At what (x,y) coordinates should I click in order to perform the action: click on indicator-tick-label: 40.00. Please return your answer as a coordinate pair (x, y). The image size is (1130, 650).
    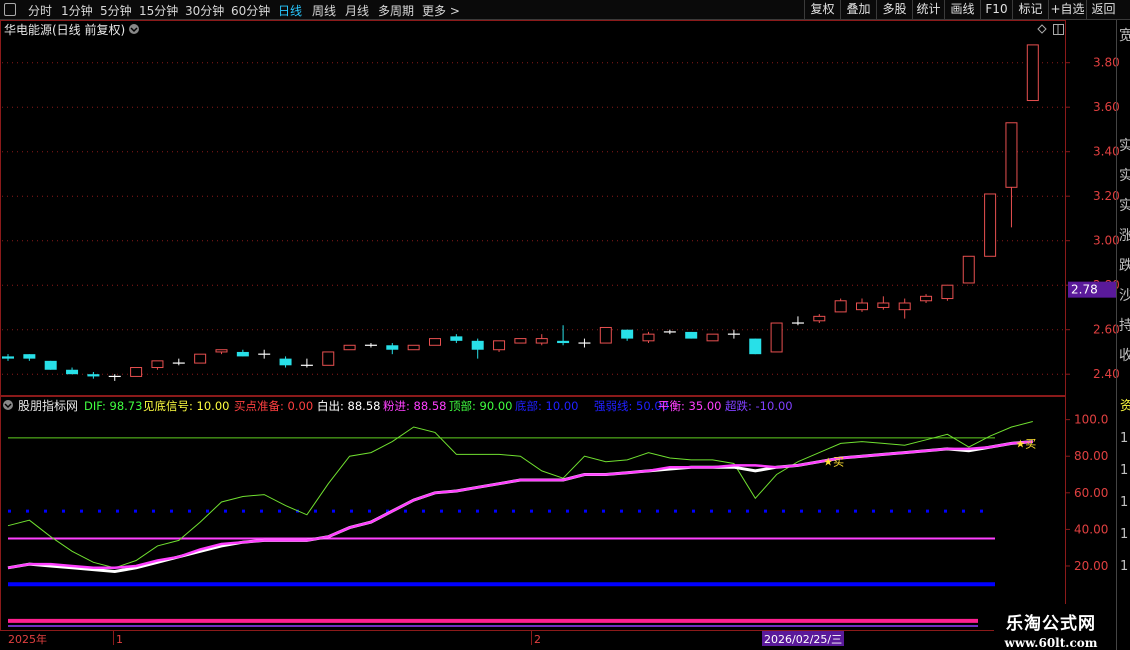
    Looking at the image, I should click on (1091, 529).